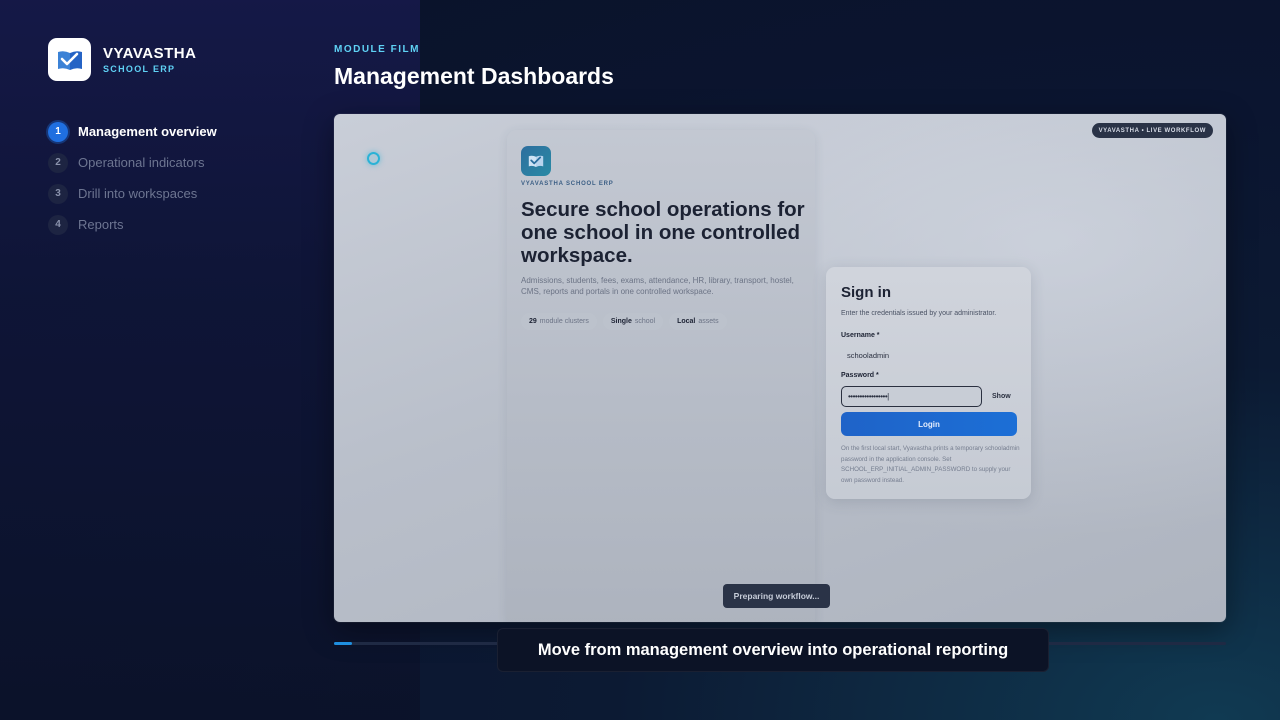 The height and width of the screenshot is (720, 1280). I want to click on step-management-overview: 1 Management overview, so click(132, 131).